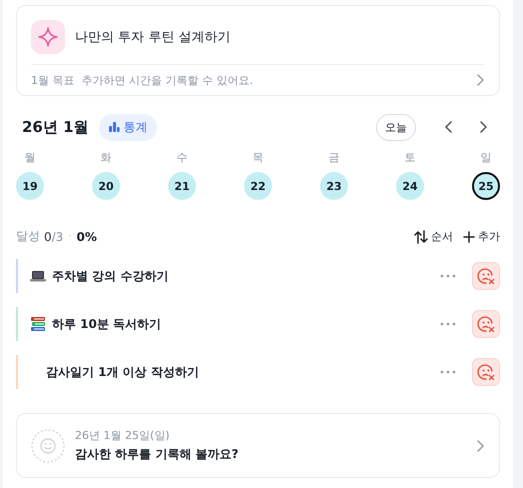 This screenshot has width=523, height=488. What do you see at coordinates (48, 445) in the screenshot?
I see `smiley-icon` at bounding box center [48, 445].